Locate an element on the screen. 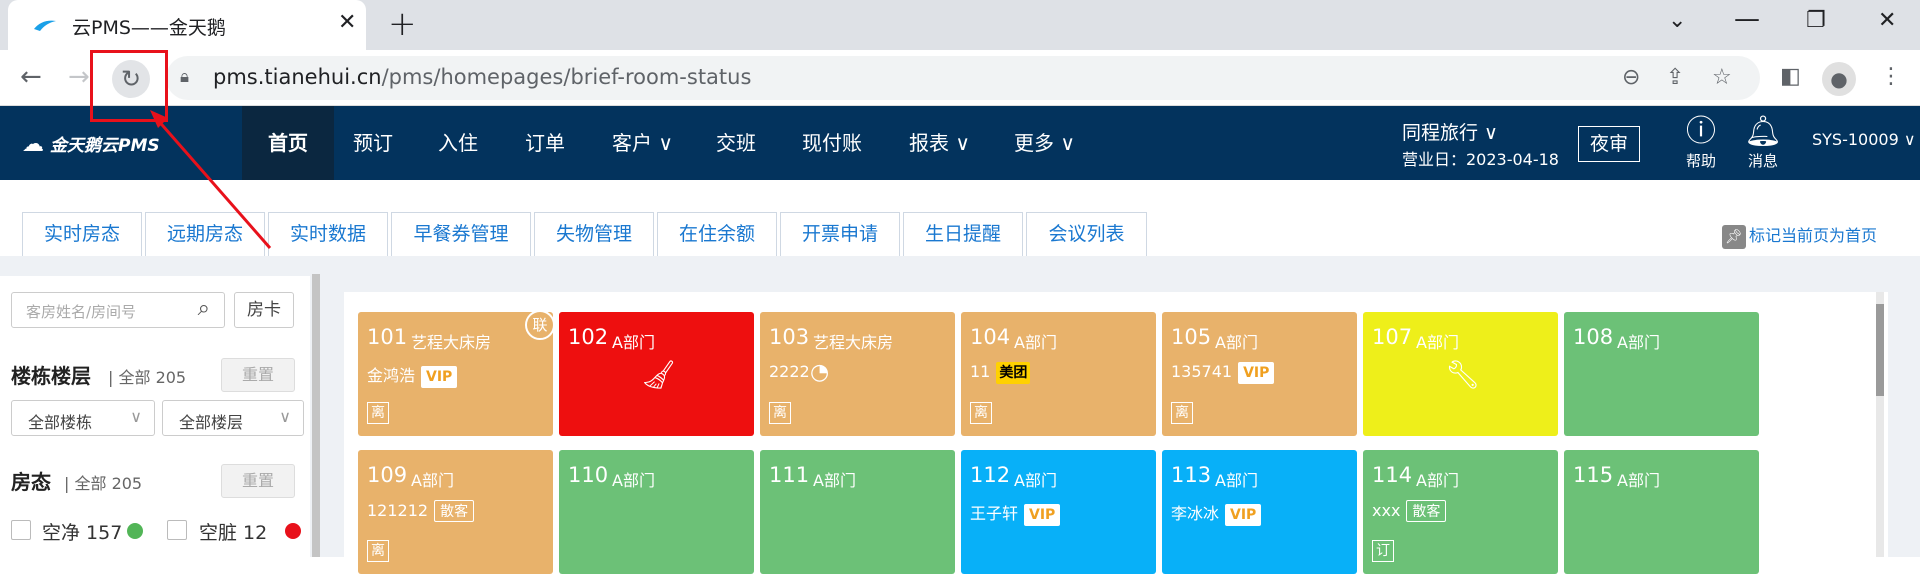  guest-name-row: 金鸿浩 VIP is located at coordinates (412, 375).